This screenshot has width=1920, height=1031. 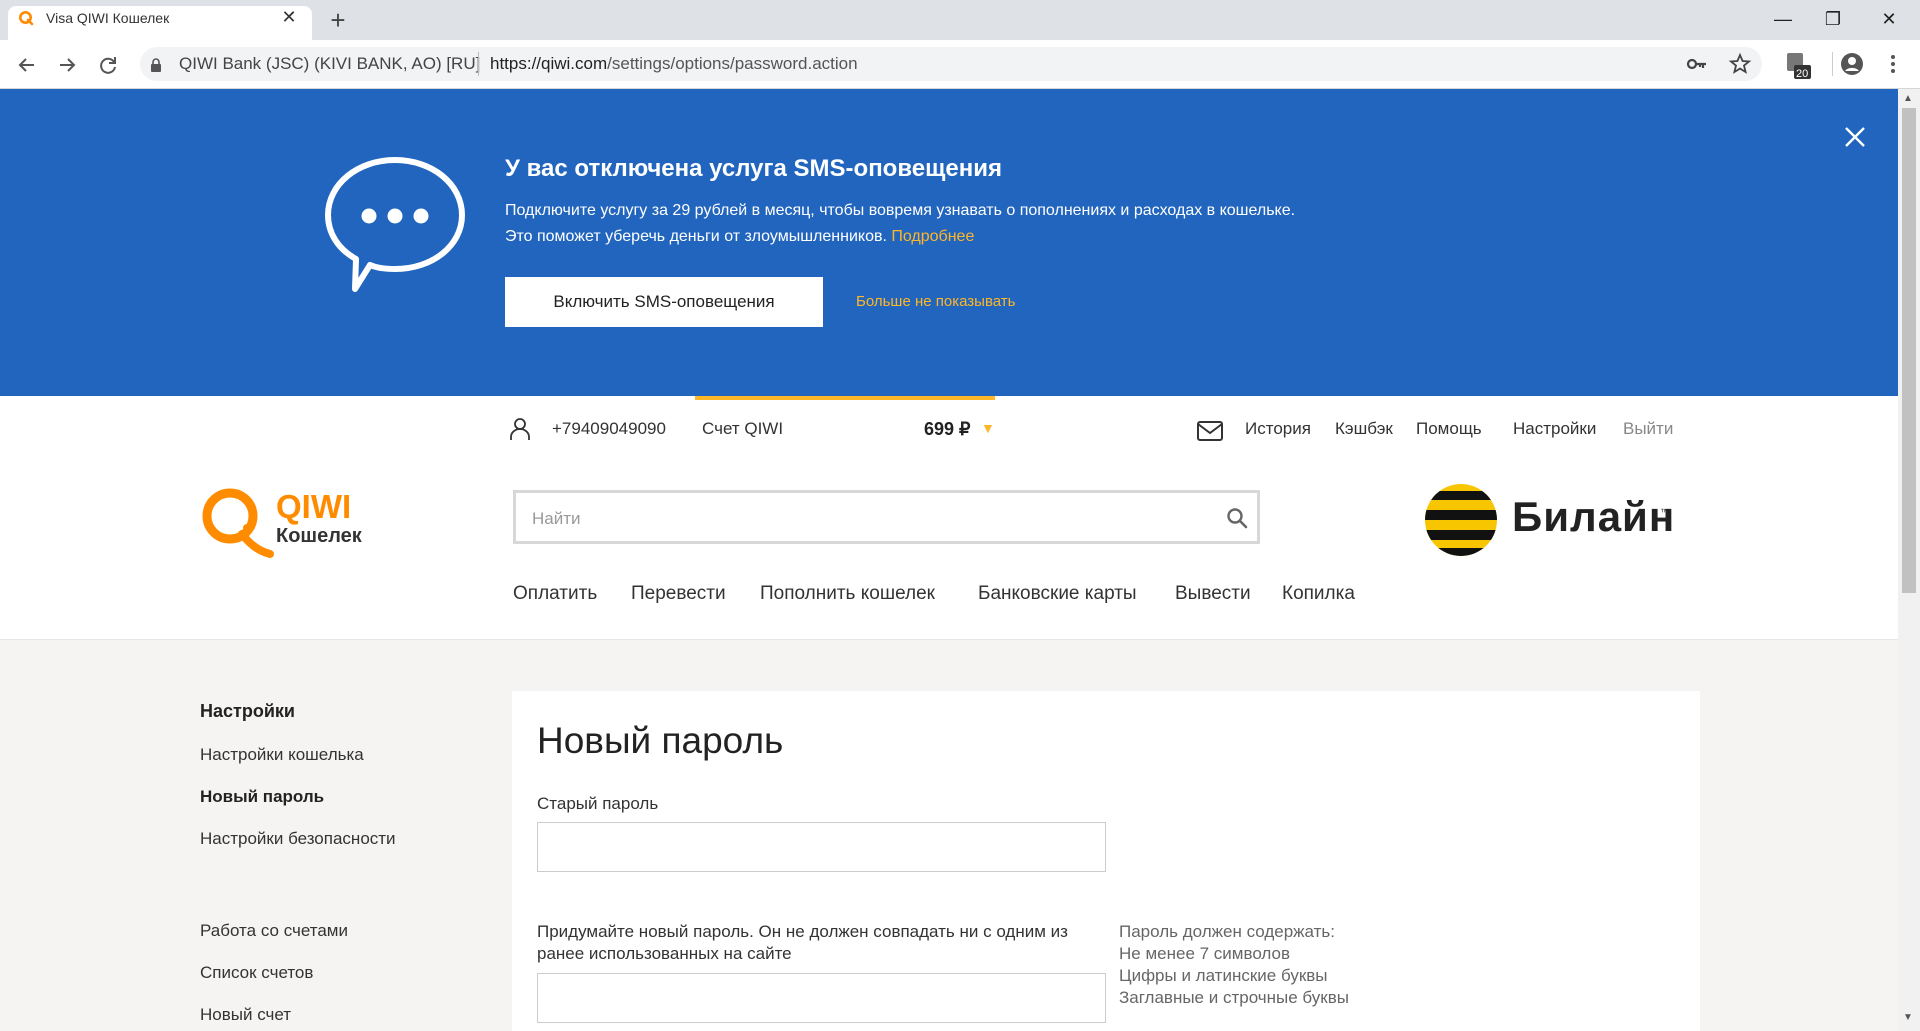 What do you see at coordinates (1463, 520) in the screenshot?
I see `beeline-logo-icon` at bounding box center [1463, 520].